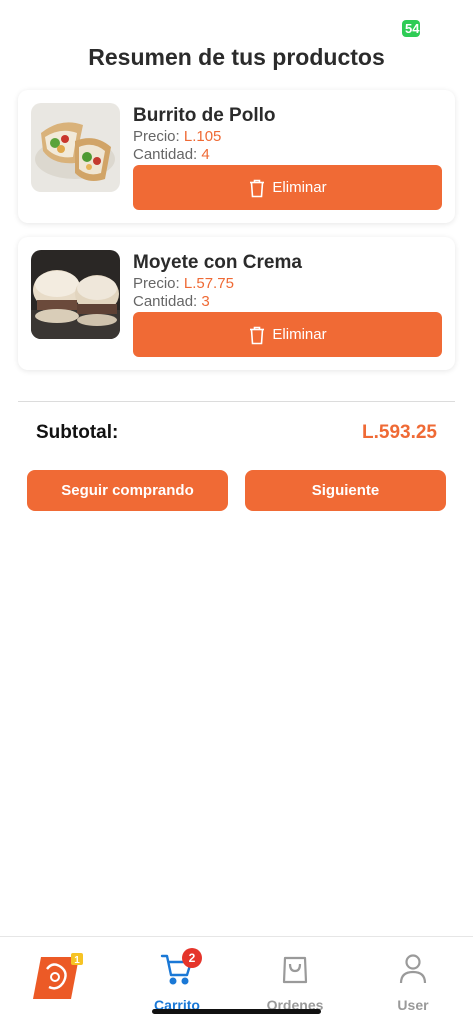 This screenshot has height=1024, width=473. Describe the element at coordinates (177, 136) in the screenshot. I see `product-price: Precio: L.105` at that location.